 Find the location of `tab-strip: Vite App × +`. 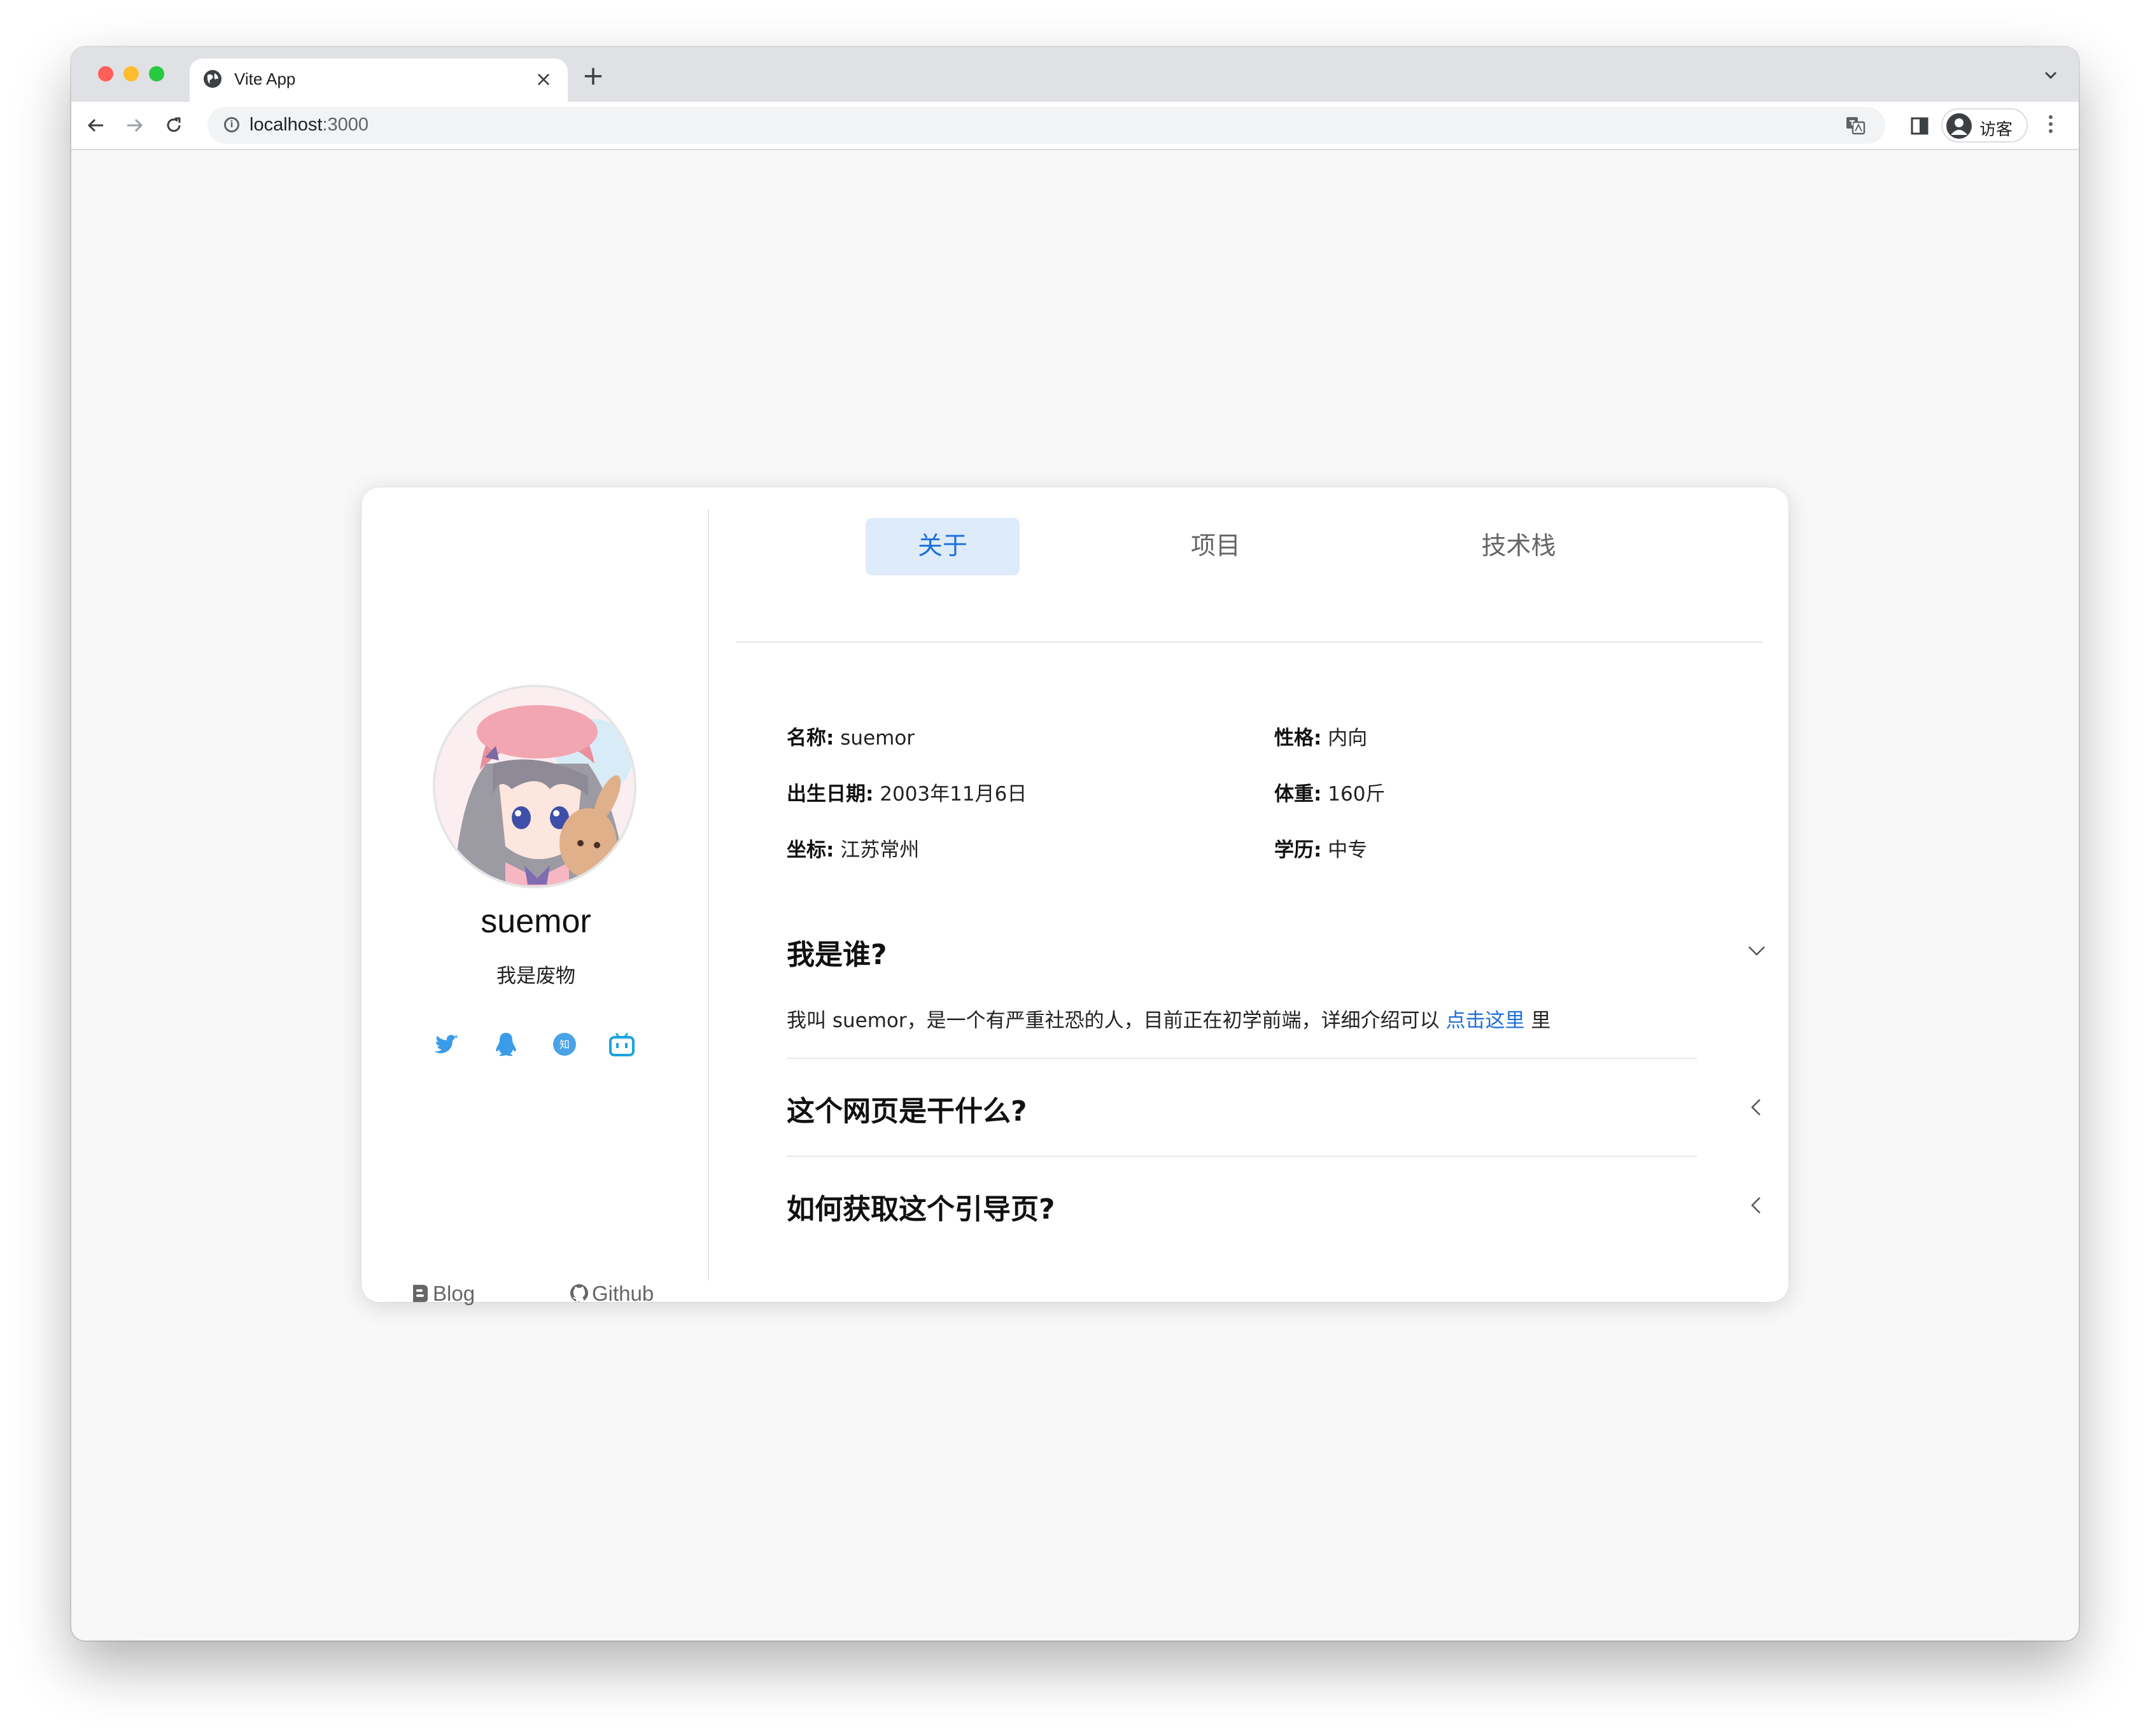

tab-strip: Vite App × + is located at coordinates (1075, 74).